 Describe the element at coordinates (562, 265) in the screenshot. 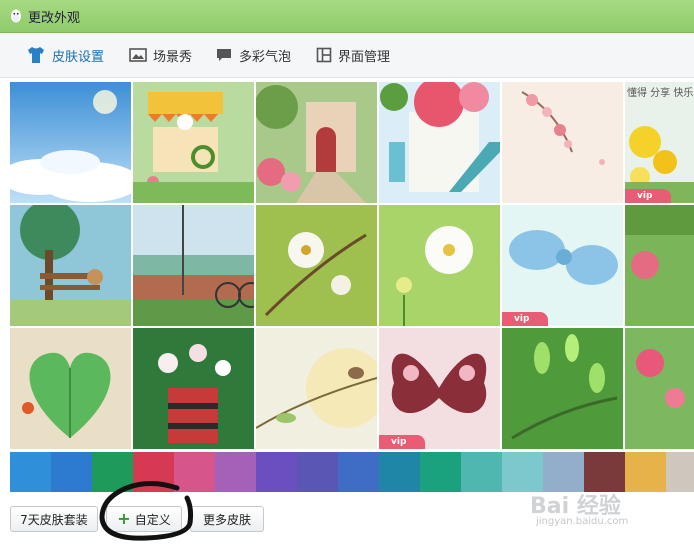

I see `skin-gingham-bow: vip` at that location.